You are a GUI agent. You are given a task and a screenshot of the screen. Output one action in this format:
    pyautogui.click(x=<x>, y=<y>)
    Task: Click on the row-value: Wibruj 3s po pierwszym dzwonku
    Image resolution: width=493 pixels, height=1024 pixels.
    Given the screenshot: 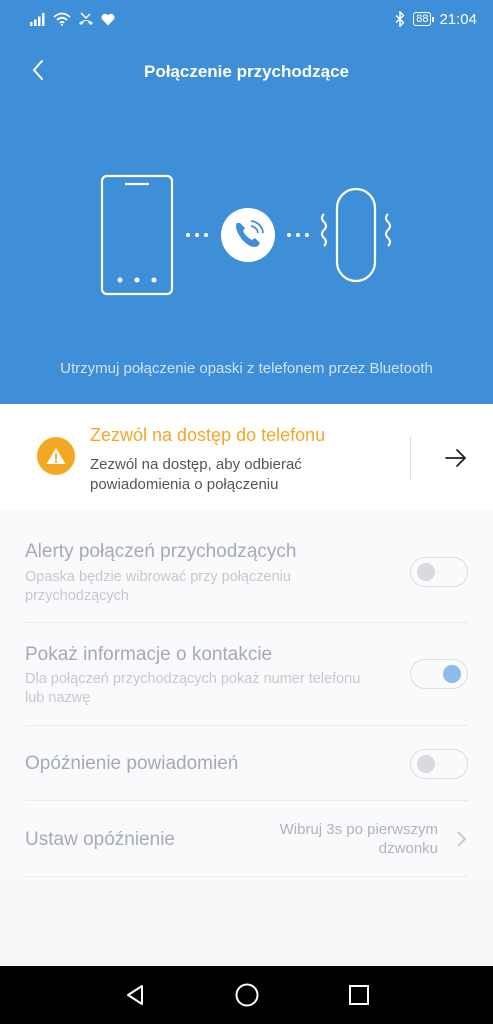 What is the action you would take?
    pyautogui.click(x=358, y=839)
    